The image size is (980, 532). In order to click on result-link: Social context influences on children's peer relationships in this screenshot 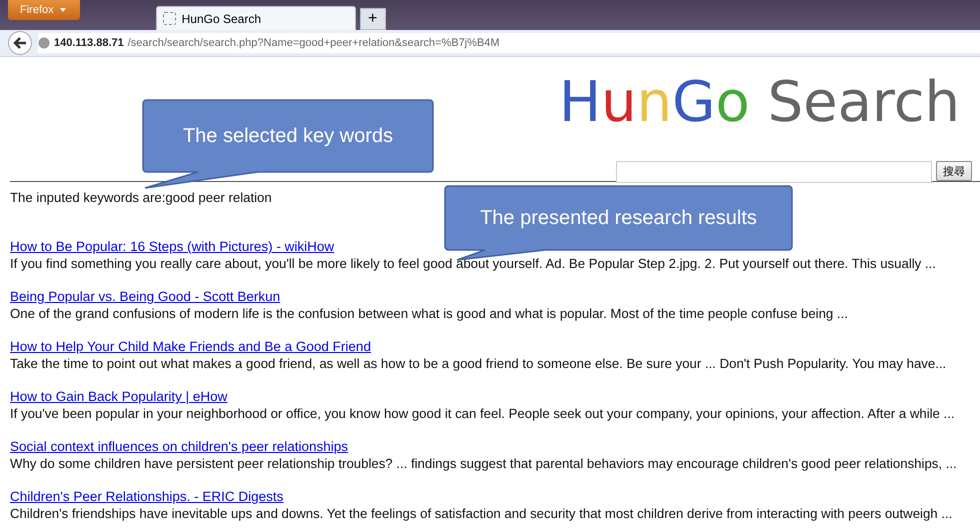, I will do `click(179, 446)`.